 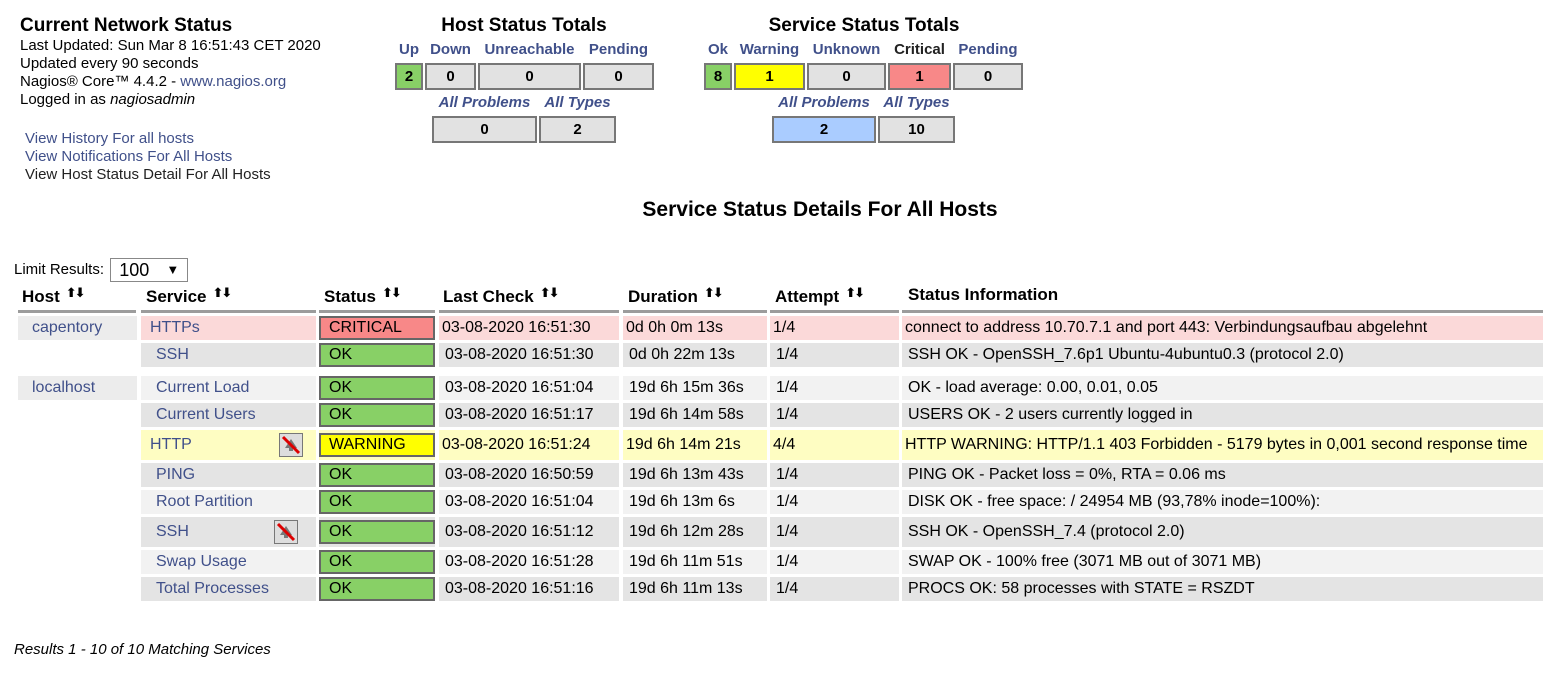 I want to click on host-pending-header: Pending, so click(x=618, y=49).